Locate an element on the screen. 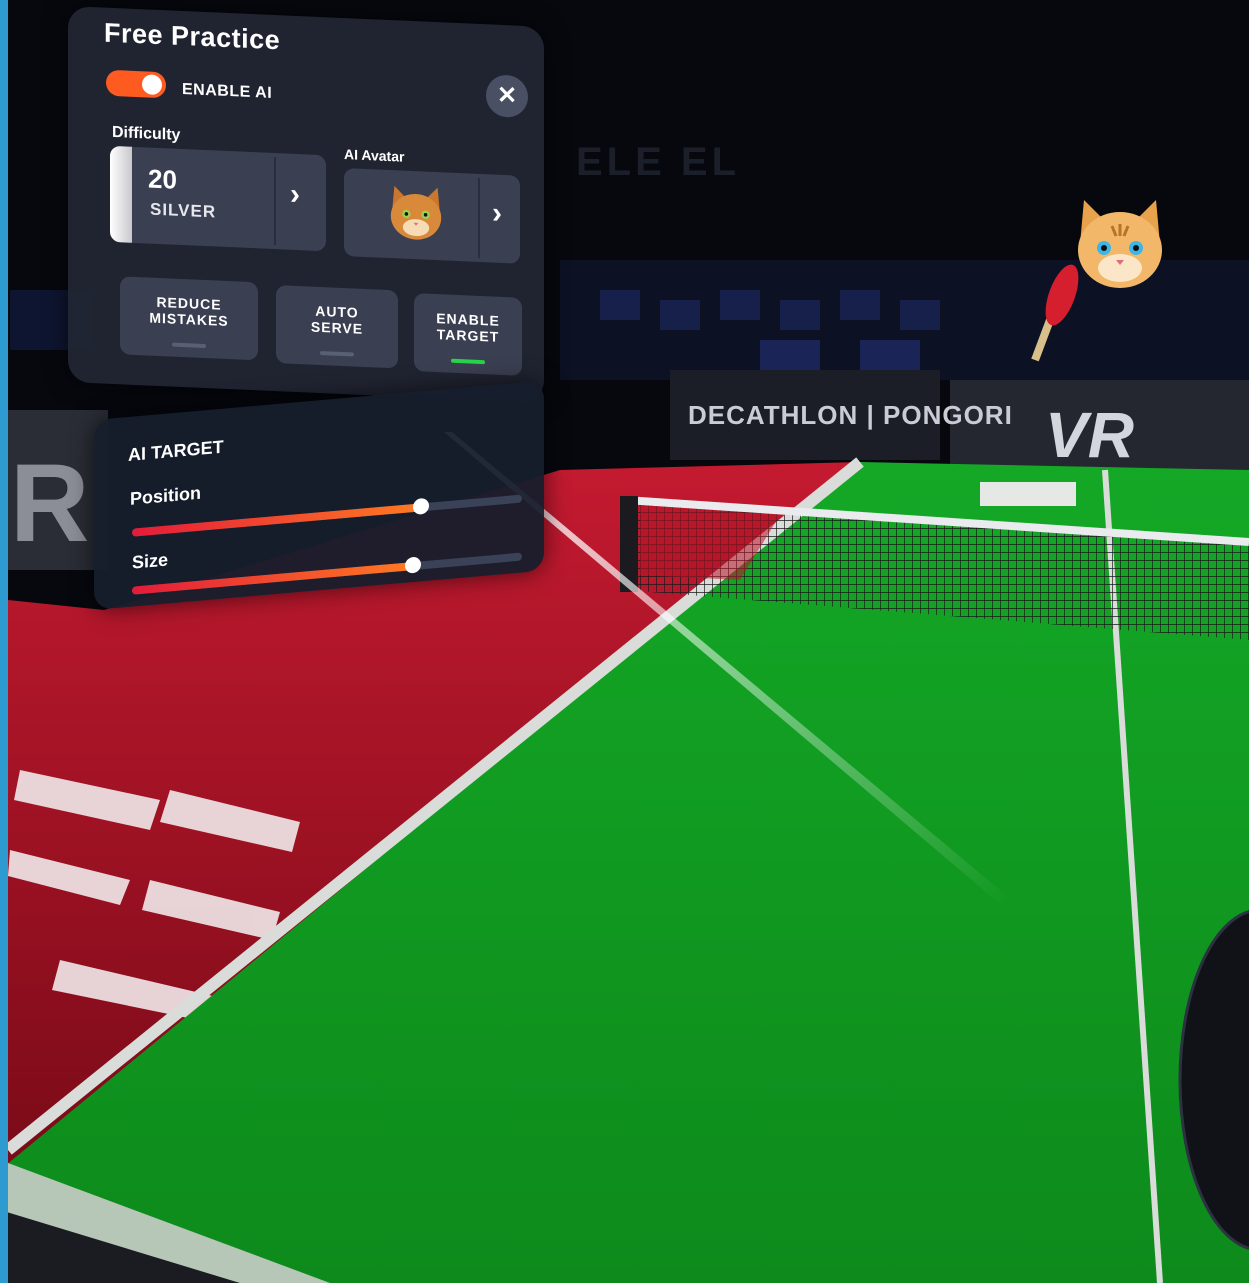 This screenshot has height=1283, width=1249. auto-serve-button: AUTO SERVE is located at coordinates (337, 327).